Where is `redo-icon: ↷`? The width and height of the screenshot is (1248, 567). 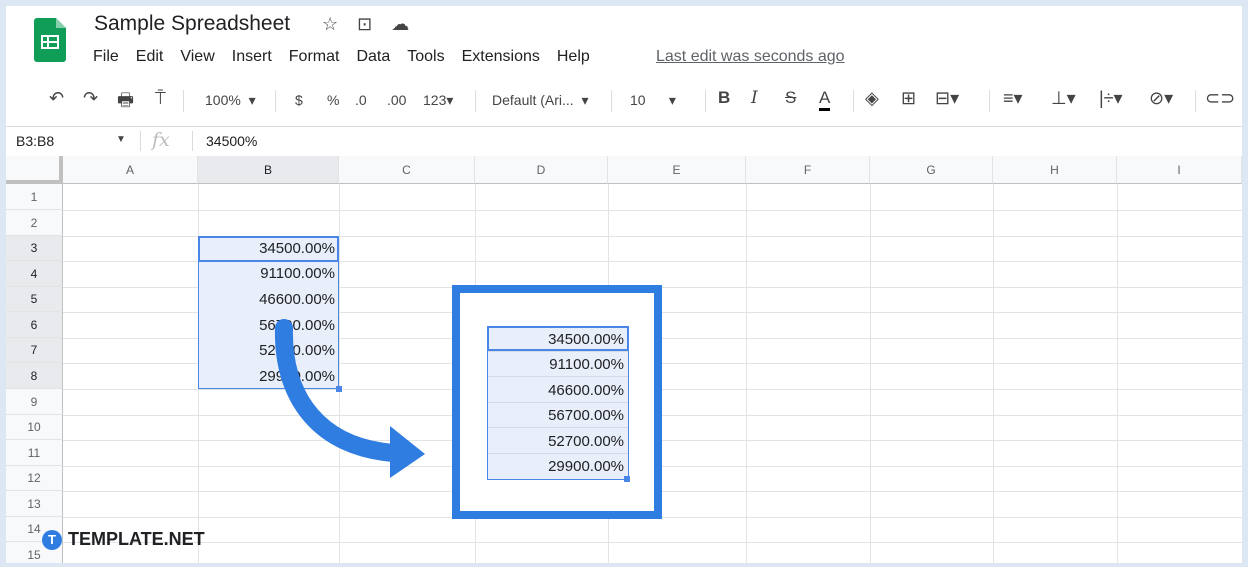 redo-icon: ↷ is located at coordinates (90, 98).